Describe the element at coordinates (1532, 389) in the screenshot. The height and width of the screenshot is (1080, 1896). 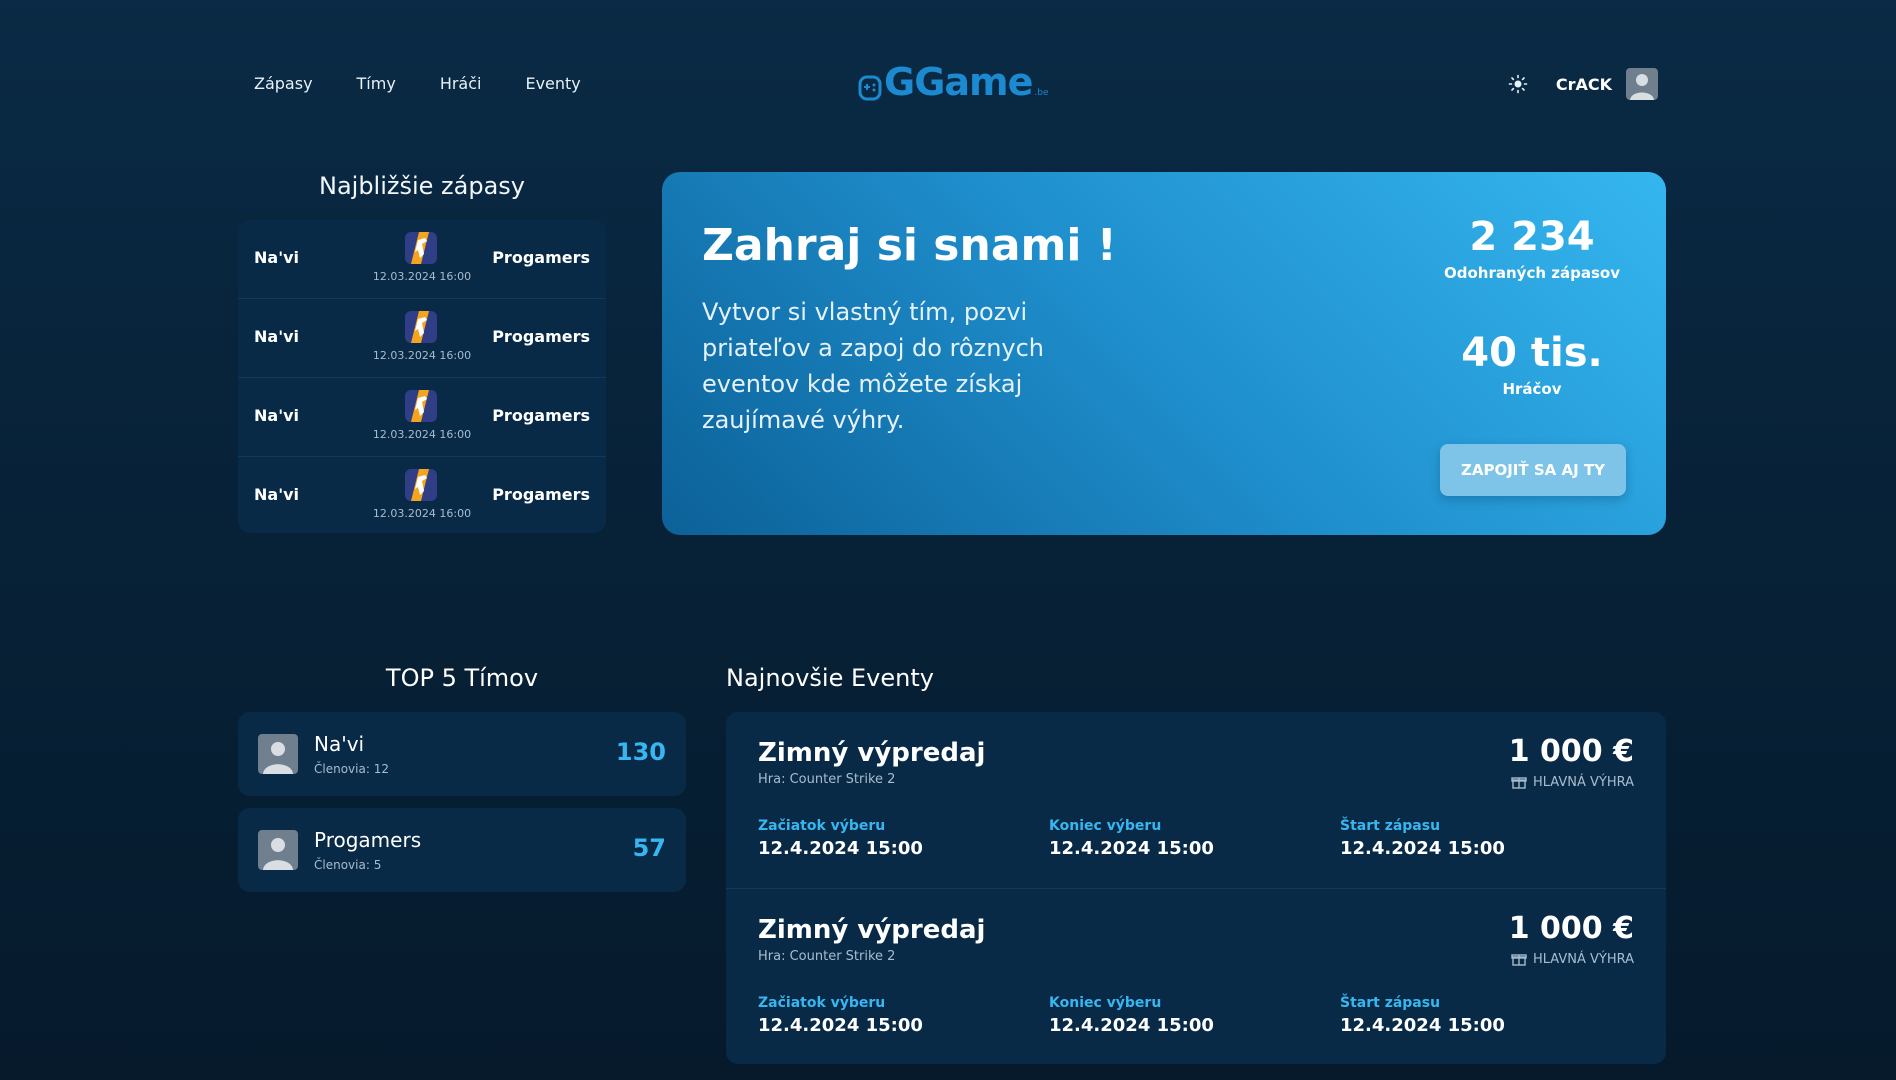
I see `stat-label: Hráčov` at that location.